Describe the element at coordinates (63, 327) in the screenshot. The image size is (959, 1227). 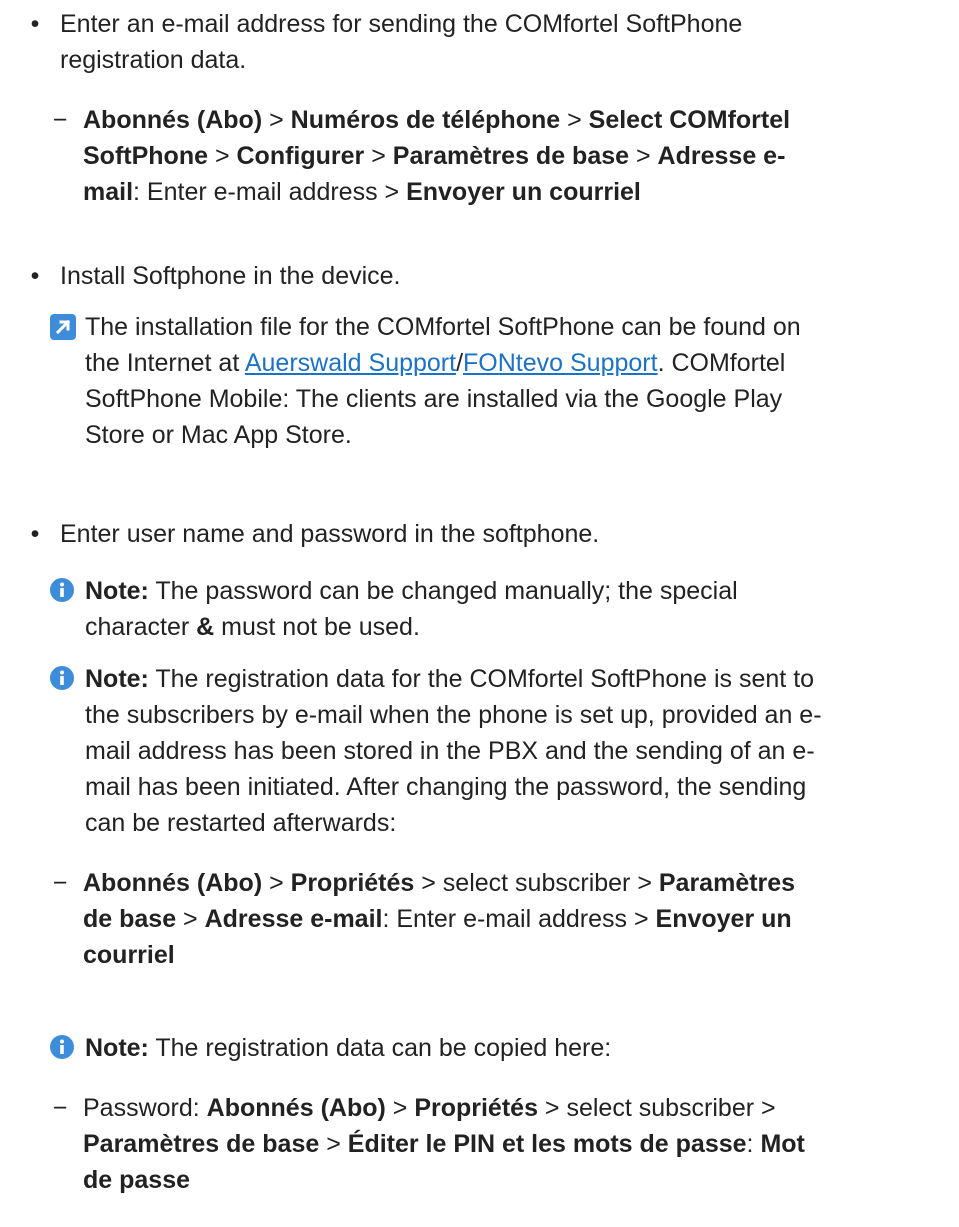
I see `external-link-icon` at that location.